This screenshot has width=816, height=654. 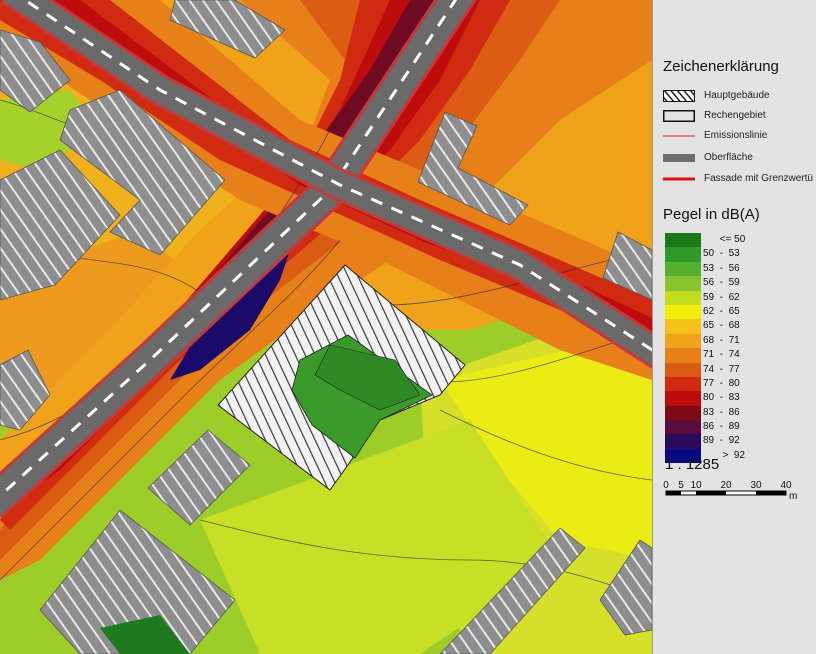 What do you see at coordinates (735, 115) in the screenshot?
I see `legend-item-label: Rechengebiet` at bounding box center [735, 115].